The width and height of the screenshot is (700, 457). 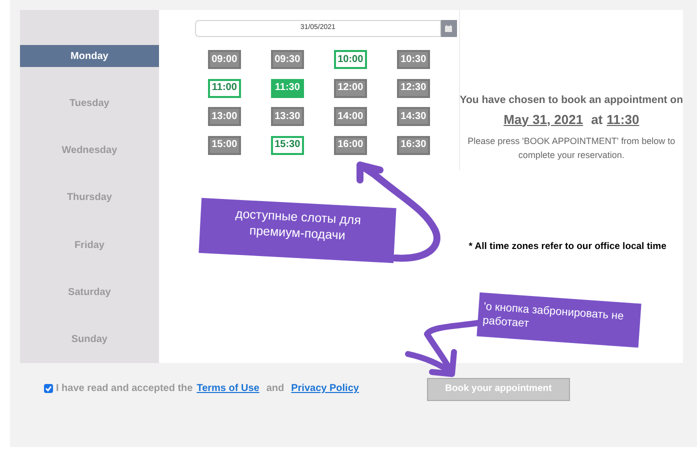 What do you see at coordinates (413, 59) in the screenshot?
I see `time-slot: 10:30` at bounding box center [413, 59].